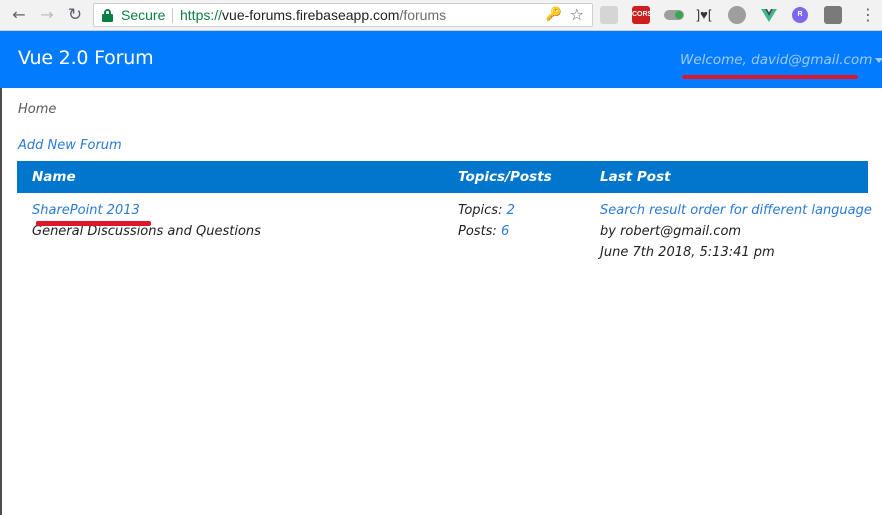  What do you see at coordinates (577, 14) in the screenshot?
I see `bookmark-star-icon: ☆` at bounding box center [577, 14].